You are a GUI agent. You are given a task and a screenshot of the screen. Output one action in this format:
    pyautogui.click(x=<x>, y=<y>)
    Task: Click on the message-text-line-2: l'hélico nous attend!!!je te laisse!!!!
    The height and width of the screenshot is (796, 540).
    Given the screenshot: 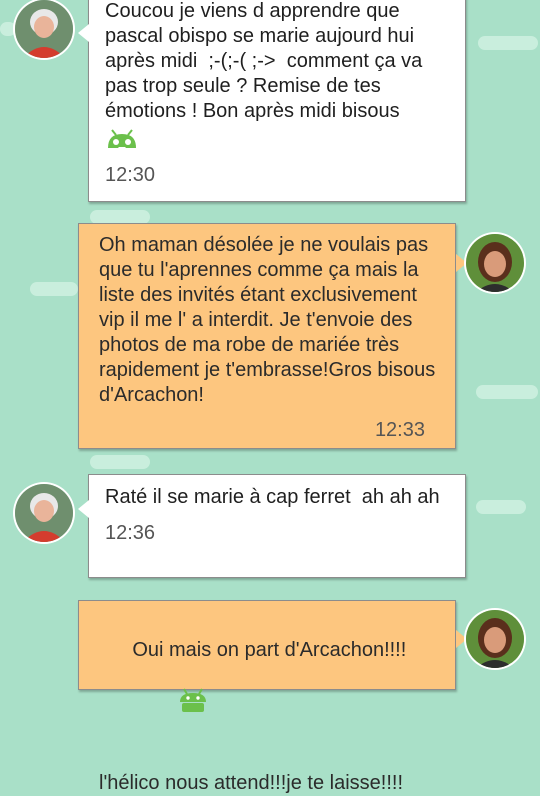 What is the action you would take?
    pyautogui.click(x=251, y=783)
    